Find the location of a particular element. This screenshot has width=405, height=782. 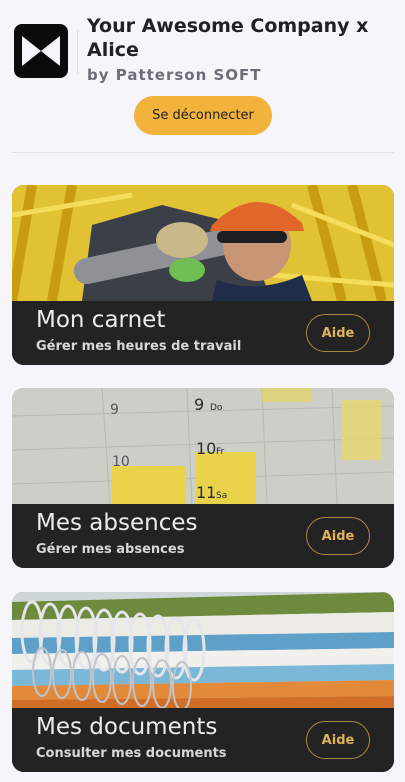

worker-photo is located at coordinates (203, 243).